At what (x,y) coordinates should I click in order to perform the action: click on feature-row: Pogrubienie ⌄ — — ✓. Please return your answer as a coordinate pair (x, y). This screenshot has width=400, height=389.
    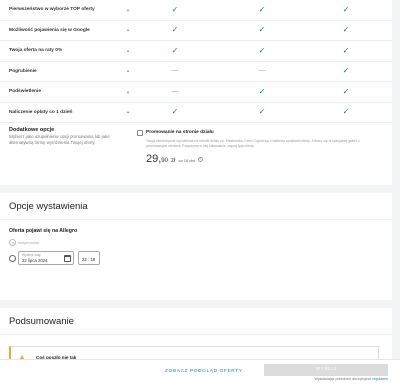
    Looking at the image, I should click on (196, 72).